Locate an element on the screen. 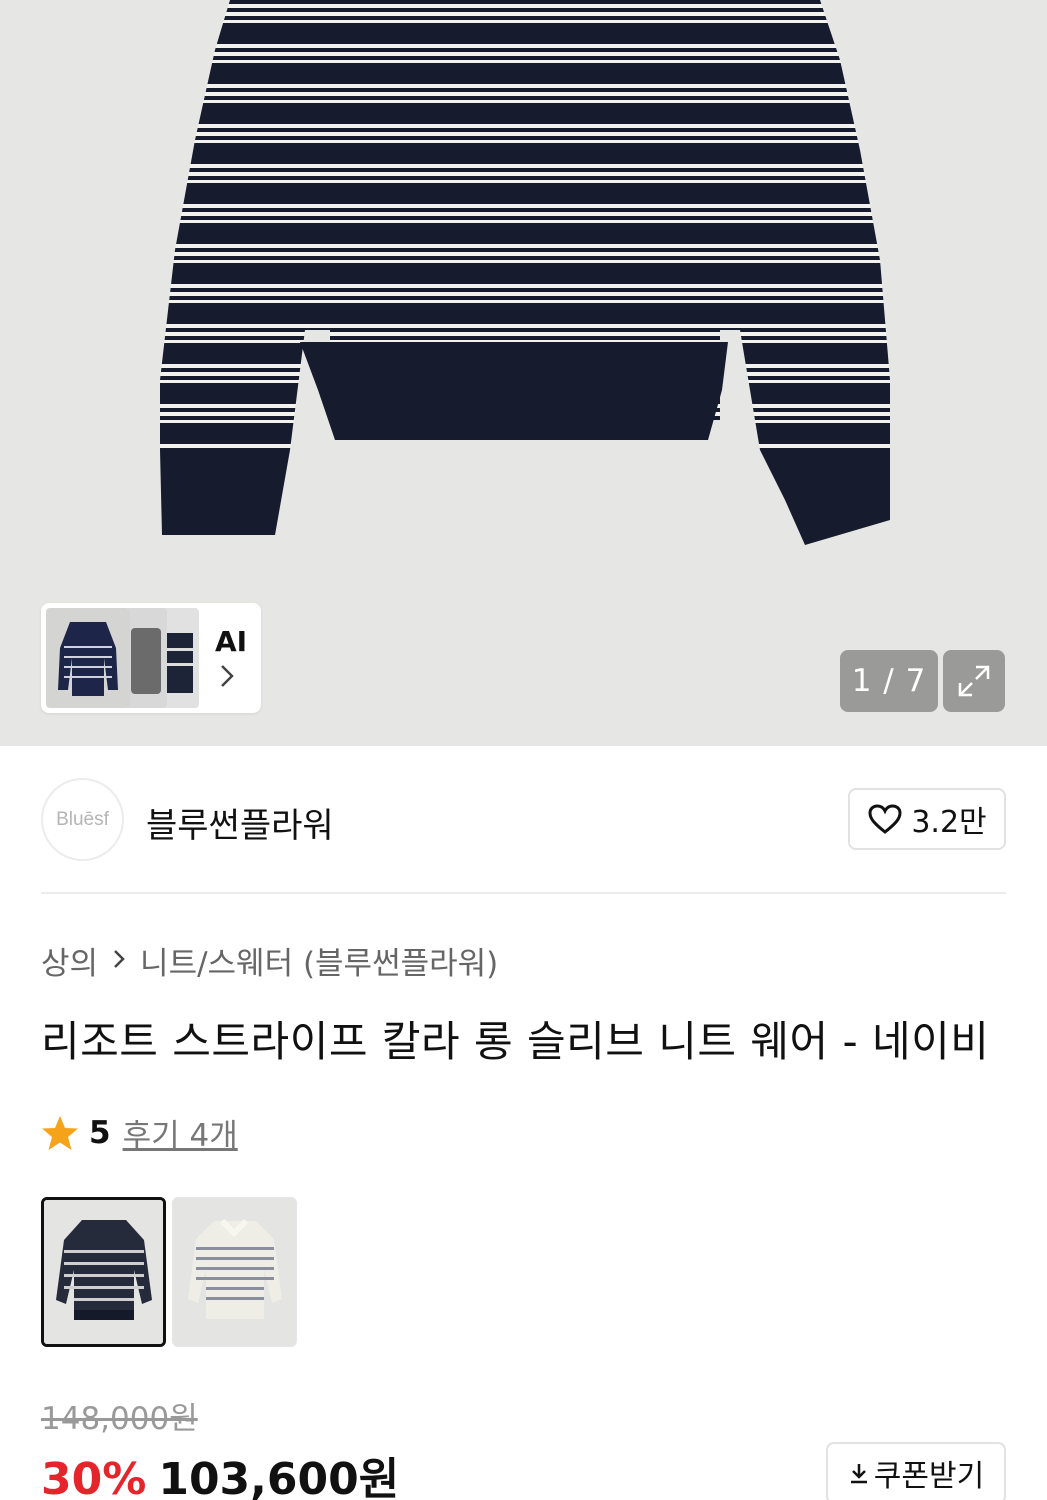 This screenshot has width=1047, height=1500. discount-rate: 30% is located at coordinates (94, 1477).